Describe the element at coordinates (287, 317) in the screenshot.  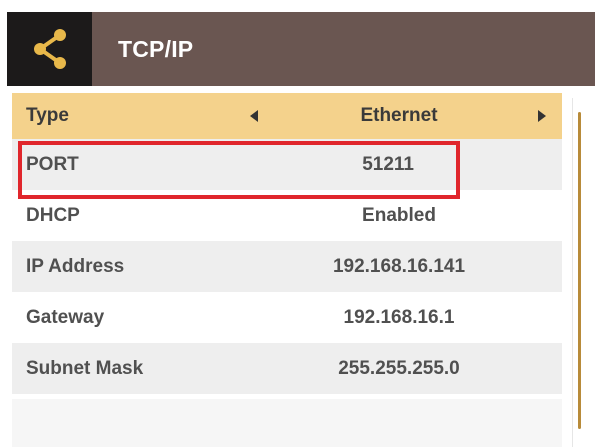
I see `list-item-gateway: Gateway 192.168.16.1` at that location.